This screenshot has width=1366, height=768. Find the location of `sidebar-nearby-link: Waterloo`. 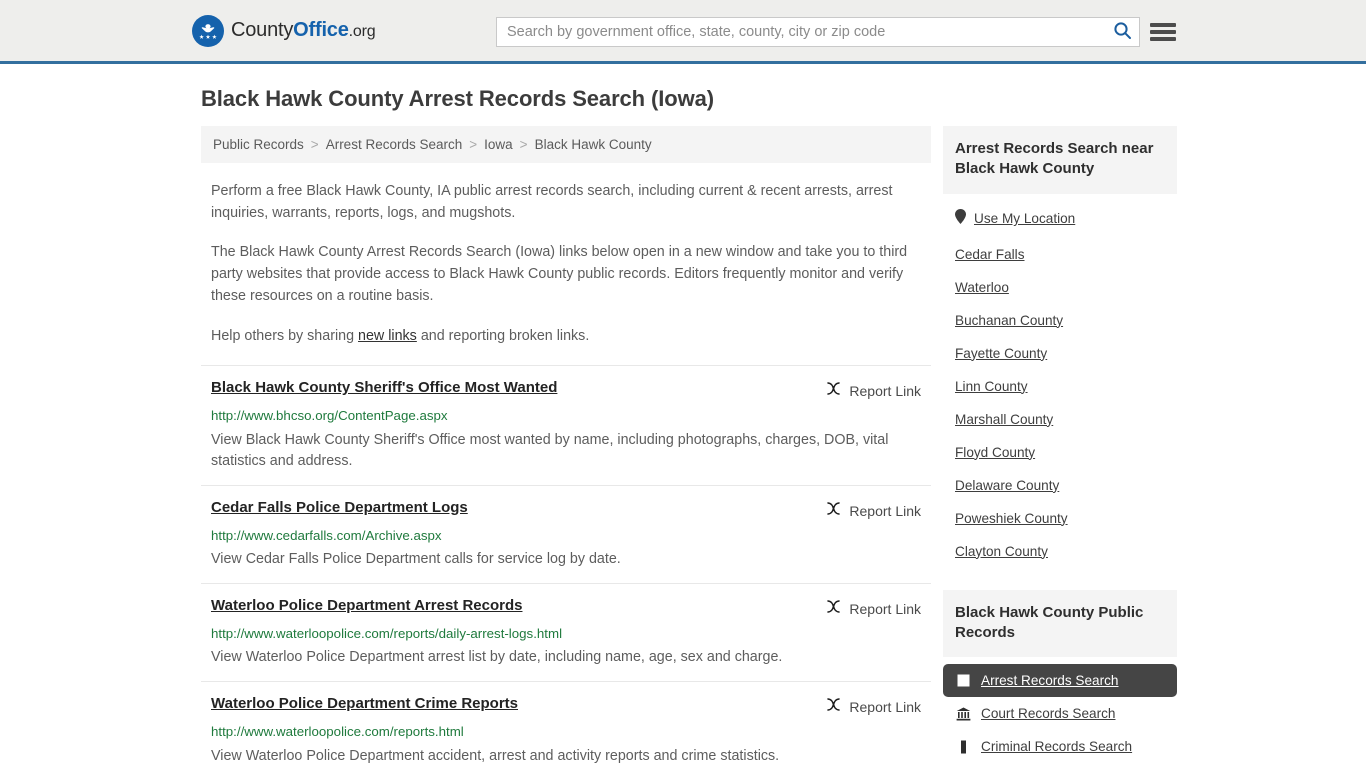

sidebar-nearby-link: Waterloo is located at coordinates (982, 287).